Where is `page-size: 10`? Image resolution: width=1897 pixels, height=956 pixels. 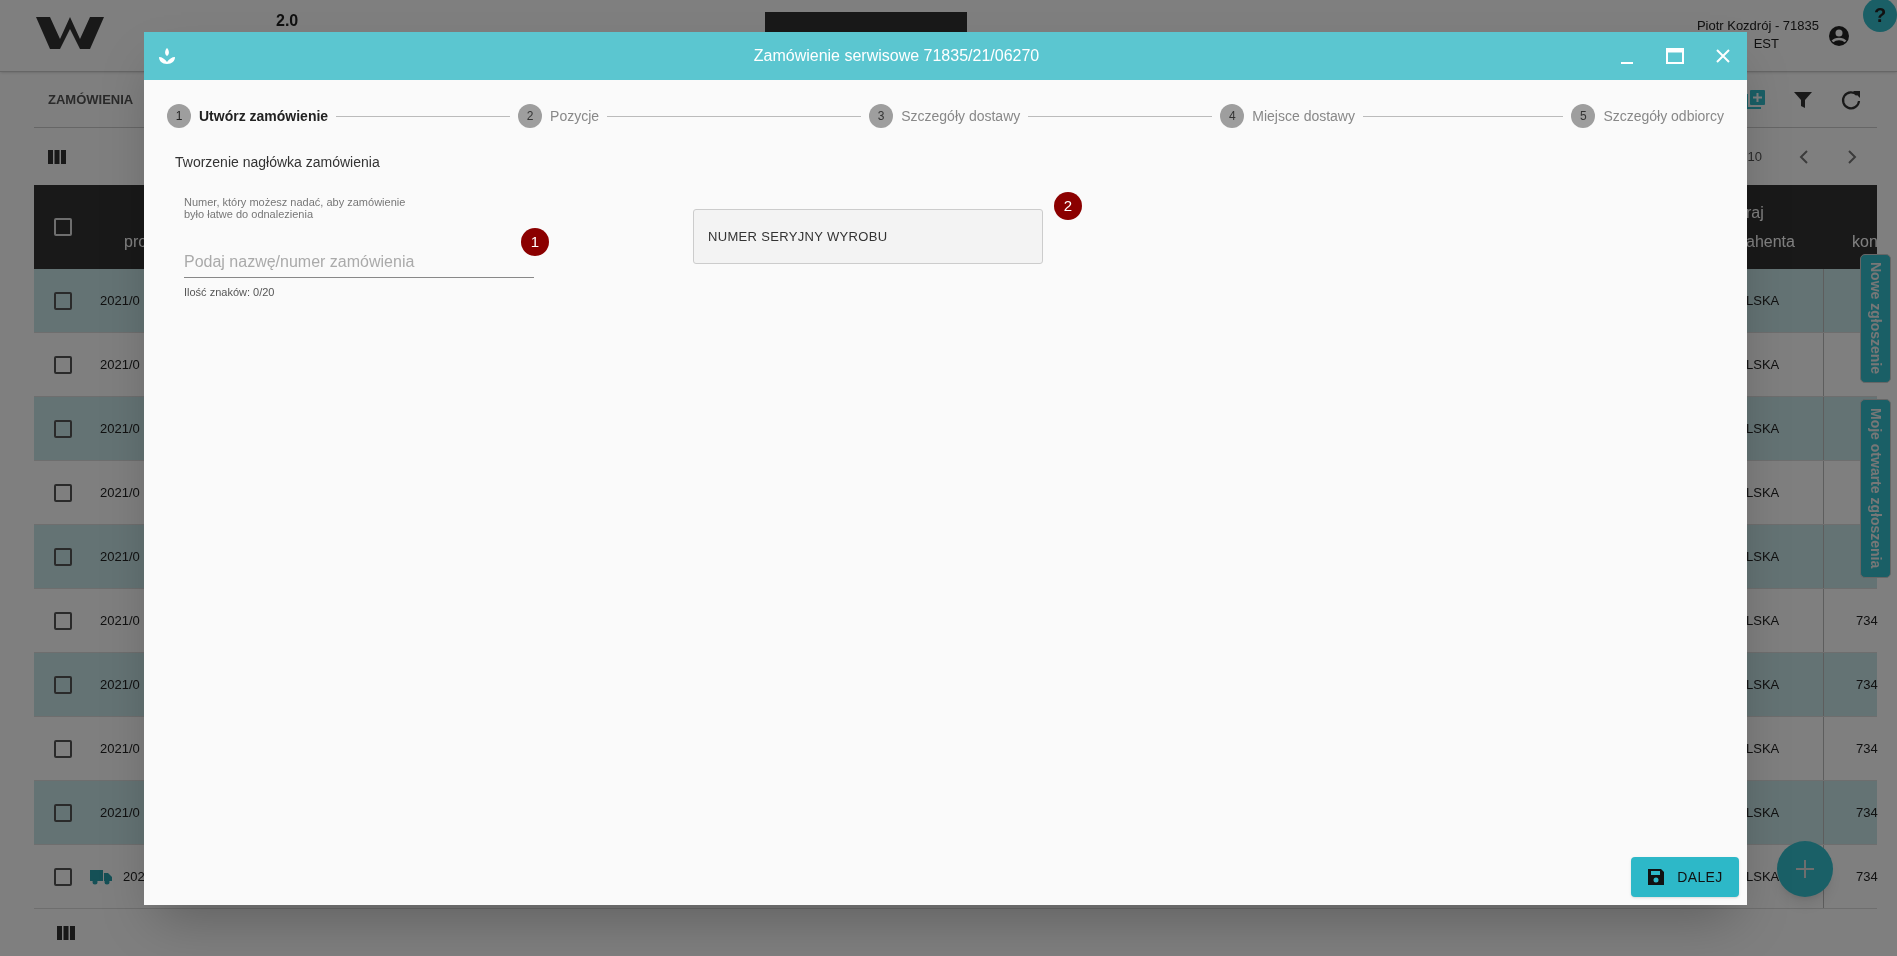 page-size: 10 is located at coordinates (1754, 156).